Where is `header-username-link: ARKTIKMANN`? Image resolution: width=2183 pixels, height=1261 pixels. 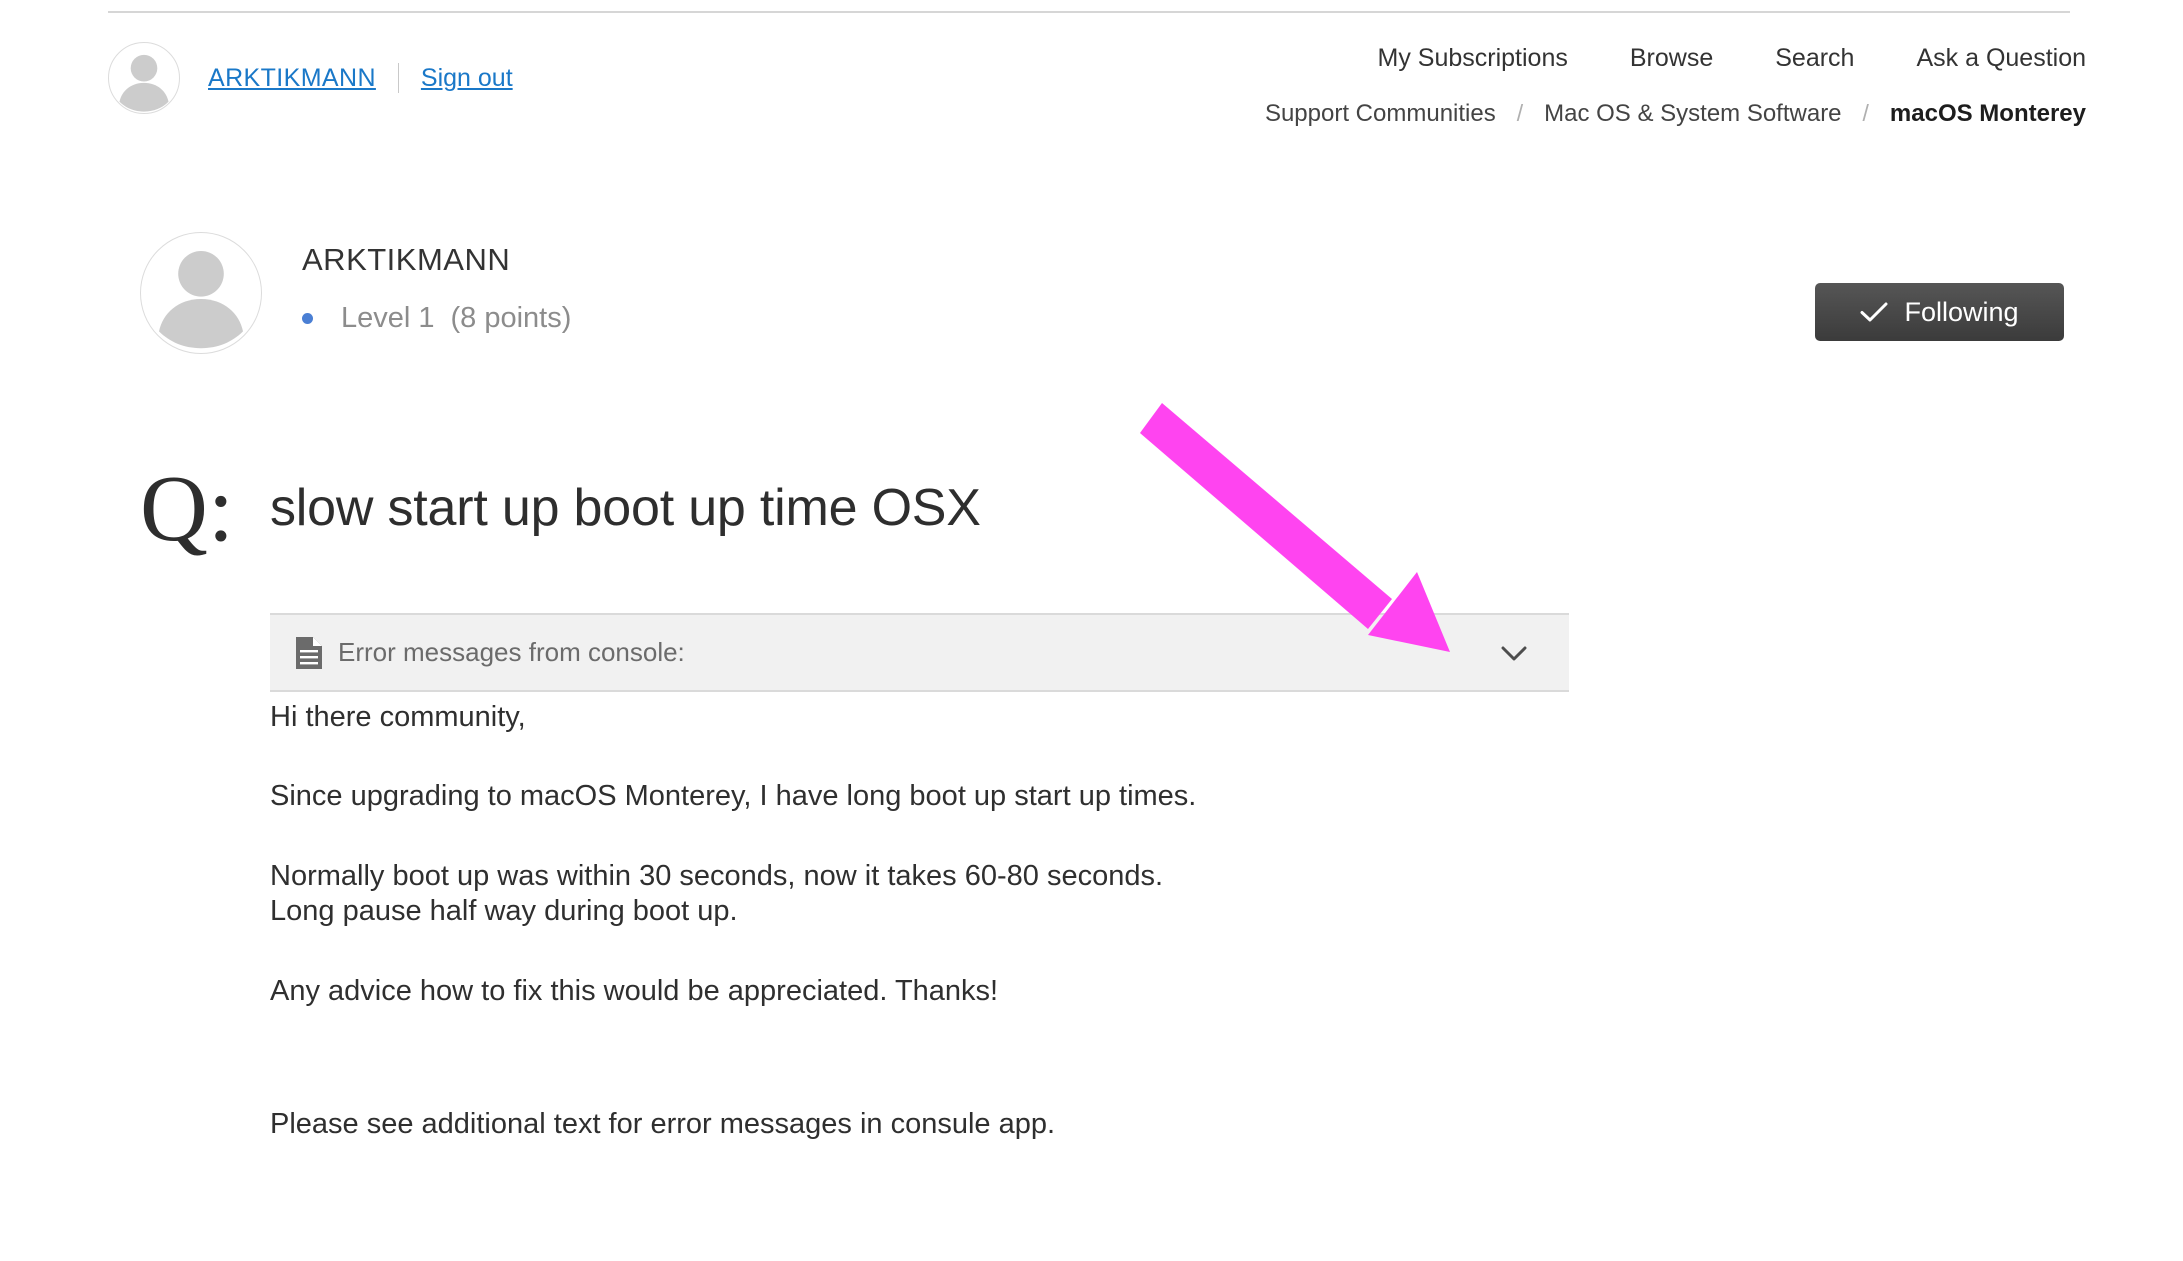 header-username-link: ARKTIKMANN is located at coordinates (292, 78).